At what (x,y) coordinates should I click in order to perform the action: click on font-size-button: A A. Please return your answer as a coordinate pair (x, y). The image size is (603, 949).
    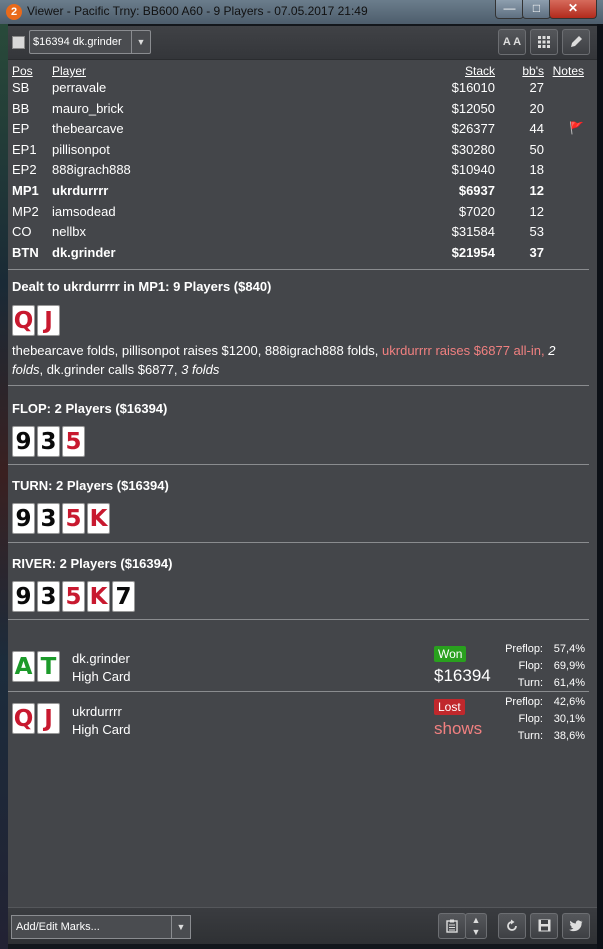
    Looking at the image, I should click on (512, 42).